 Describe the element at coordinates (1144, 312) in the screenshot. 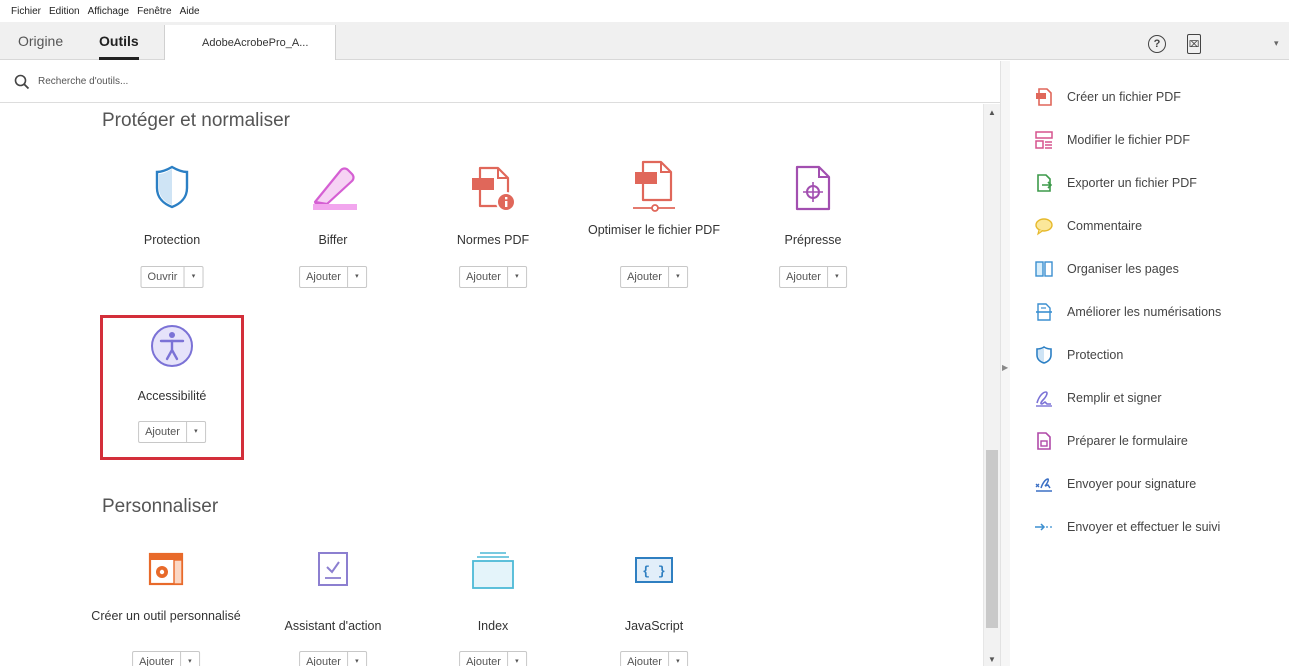

I see `panel-item-label: Améliorer les numérisations` at that location.